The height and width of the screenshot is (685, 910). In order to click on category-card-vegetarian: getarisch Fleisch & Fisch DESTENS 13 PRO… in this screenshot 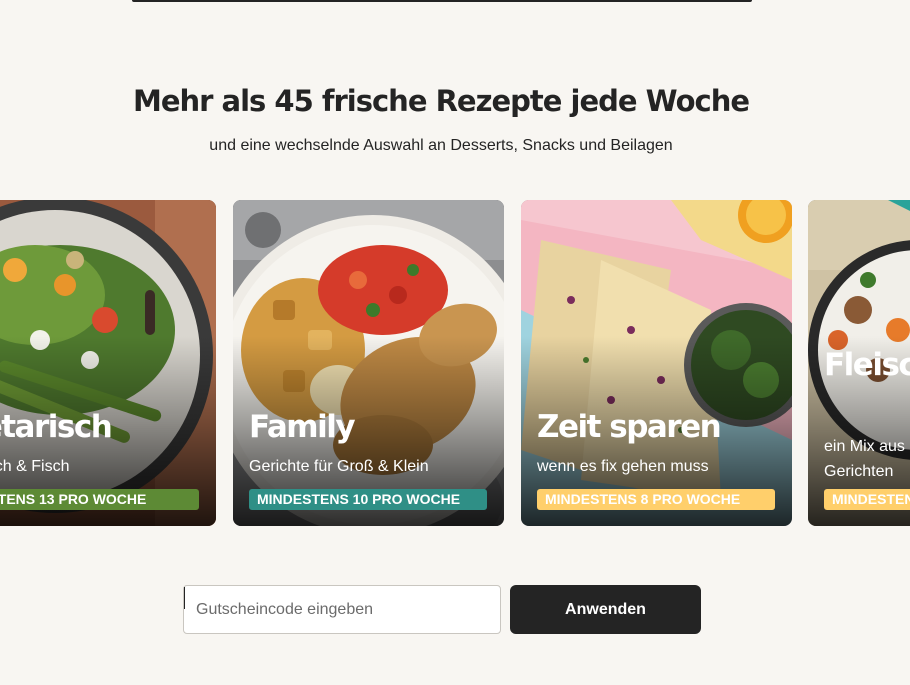, I will do `click(108, 363)`.